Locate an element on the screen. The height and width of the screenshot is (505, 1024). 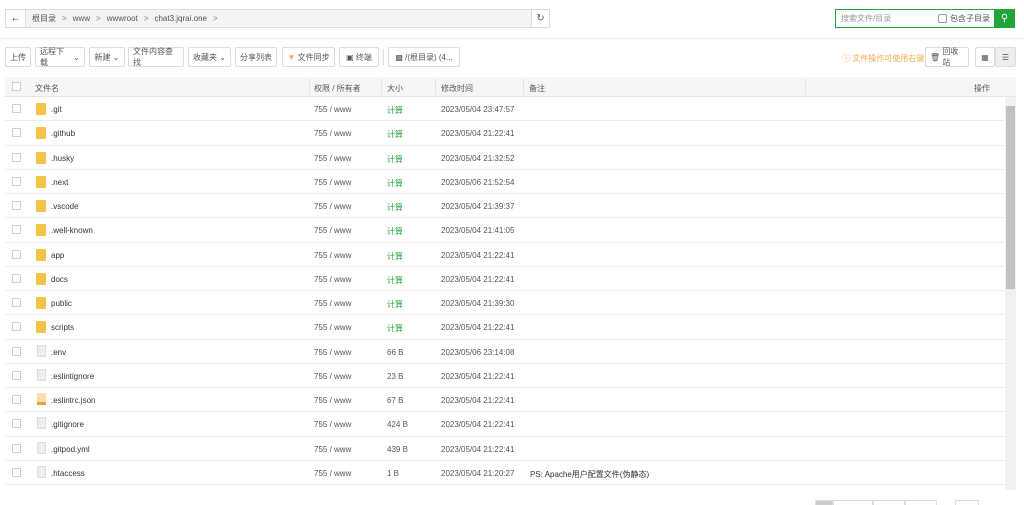
new-button: 新建 ⌄ is located at coordinates (107, 57).